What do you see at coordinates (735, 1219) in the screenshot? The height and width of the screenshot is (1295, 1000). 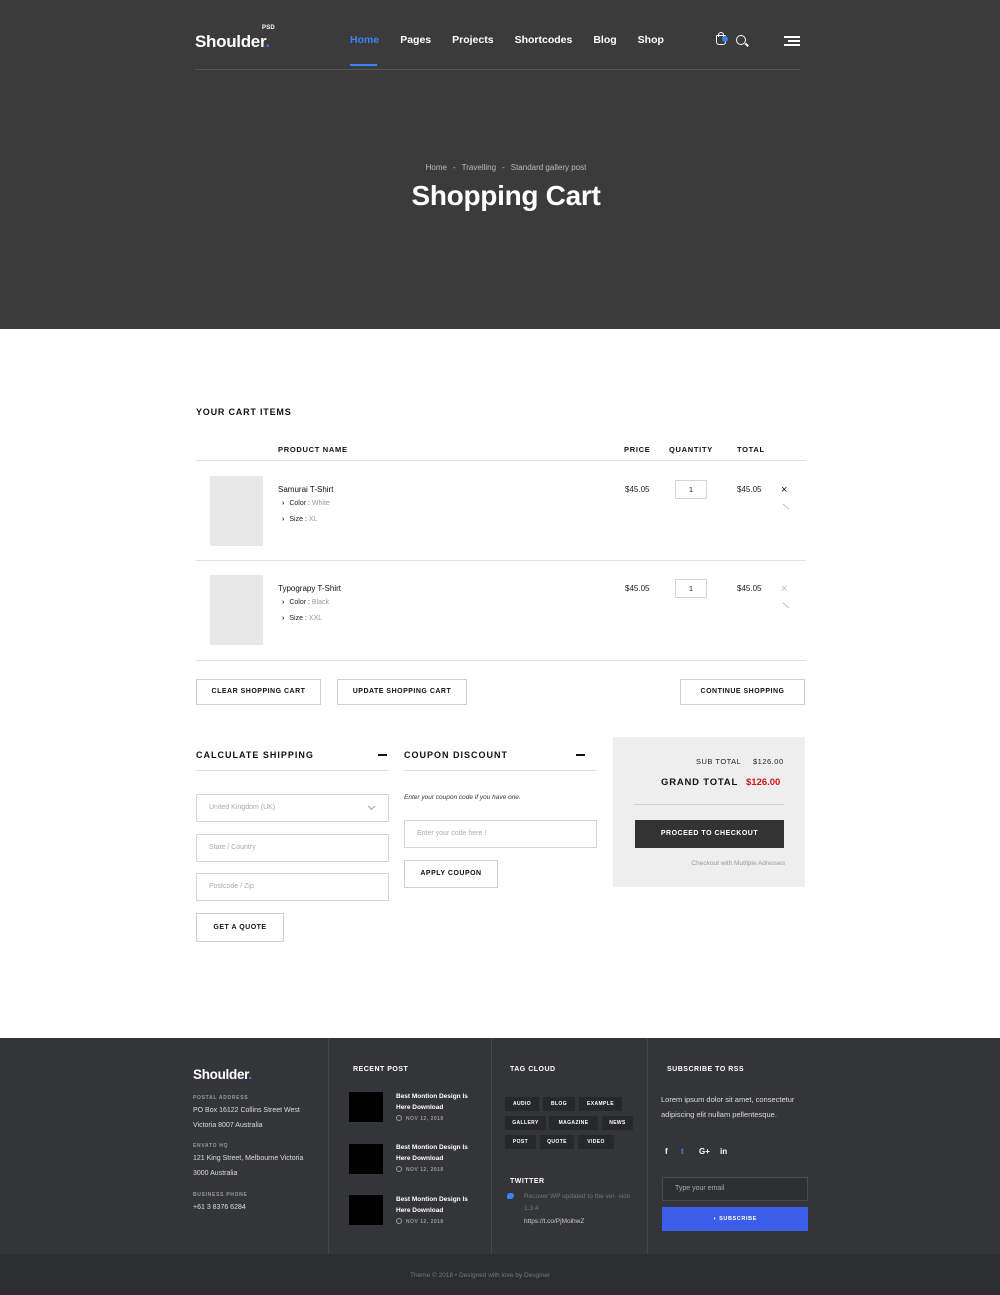 I see `subscribe-button: ◗ SUBSCRIBE` at bounding box center [735, 1219].